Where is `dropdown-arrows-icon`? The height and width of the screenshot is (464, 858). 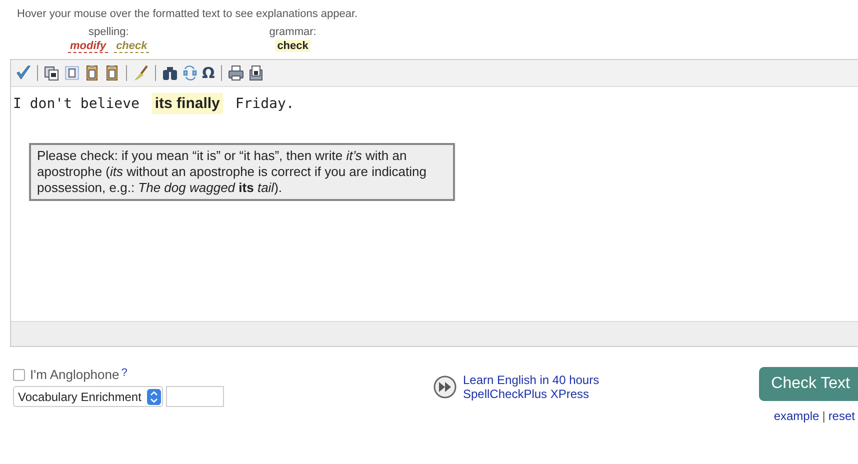 dropdown-arrows-icon is located at coordinates (154, 396).